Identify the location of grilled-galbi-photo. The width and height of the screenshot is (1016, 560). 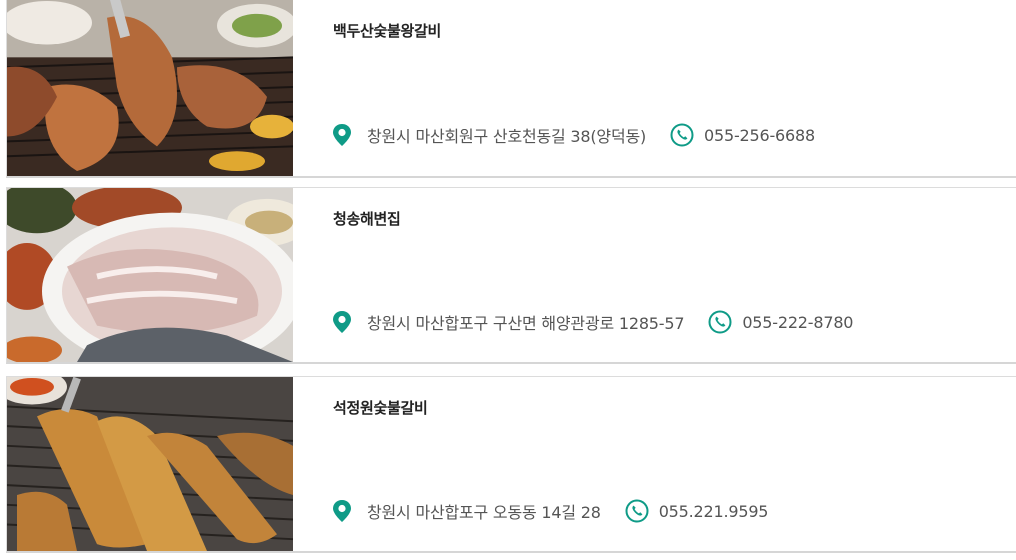
(150, 88).